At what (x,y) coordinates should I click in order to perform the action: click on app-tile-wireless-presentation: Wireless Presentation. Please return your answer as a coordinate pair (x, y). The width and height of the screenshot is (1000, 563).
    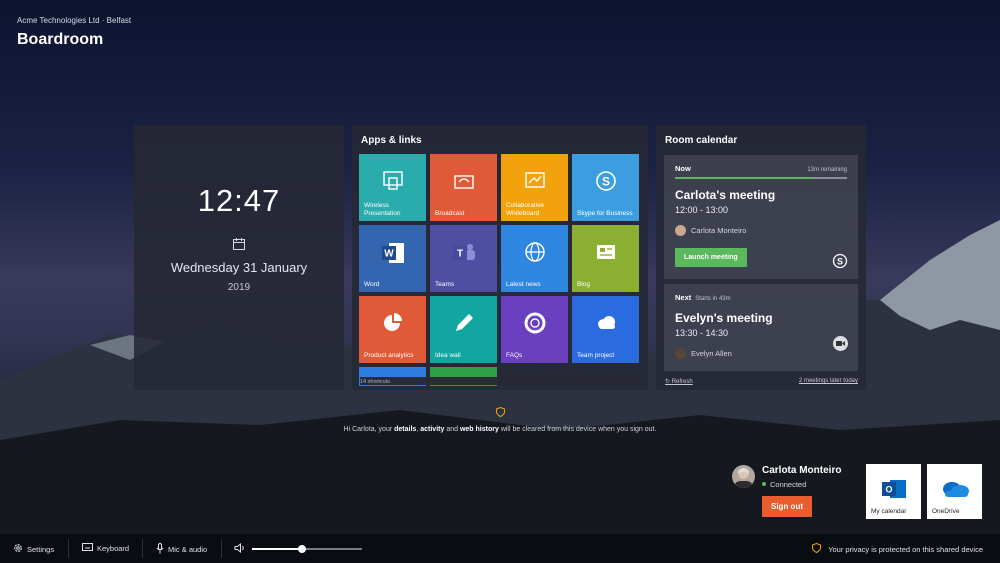
    Looking at the image, I should click on (392, 187).